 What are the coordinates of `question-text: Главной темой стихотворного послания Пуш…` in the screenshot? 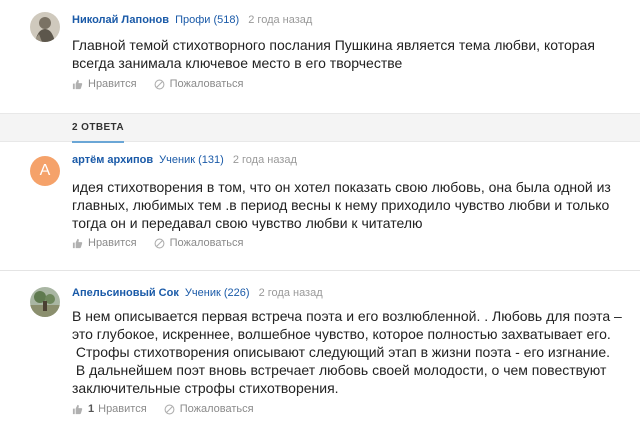 It's located at (333, 54).